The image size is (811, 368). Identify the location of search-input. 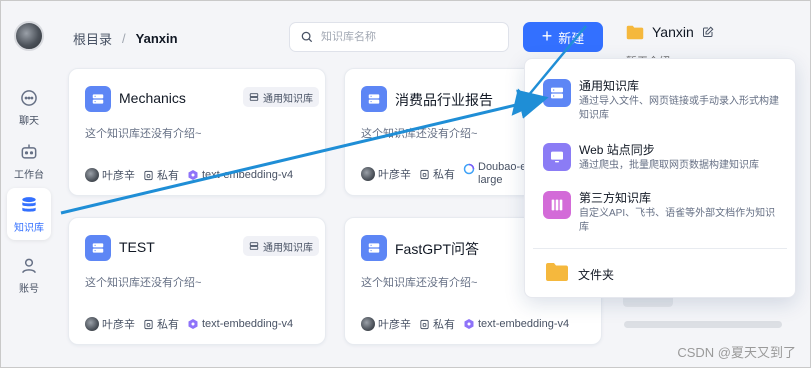
(406, 37).